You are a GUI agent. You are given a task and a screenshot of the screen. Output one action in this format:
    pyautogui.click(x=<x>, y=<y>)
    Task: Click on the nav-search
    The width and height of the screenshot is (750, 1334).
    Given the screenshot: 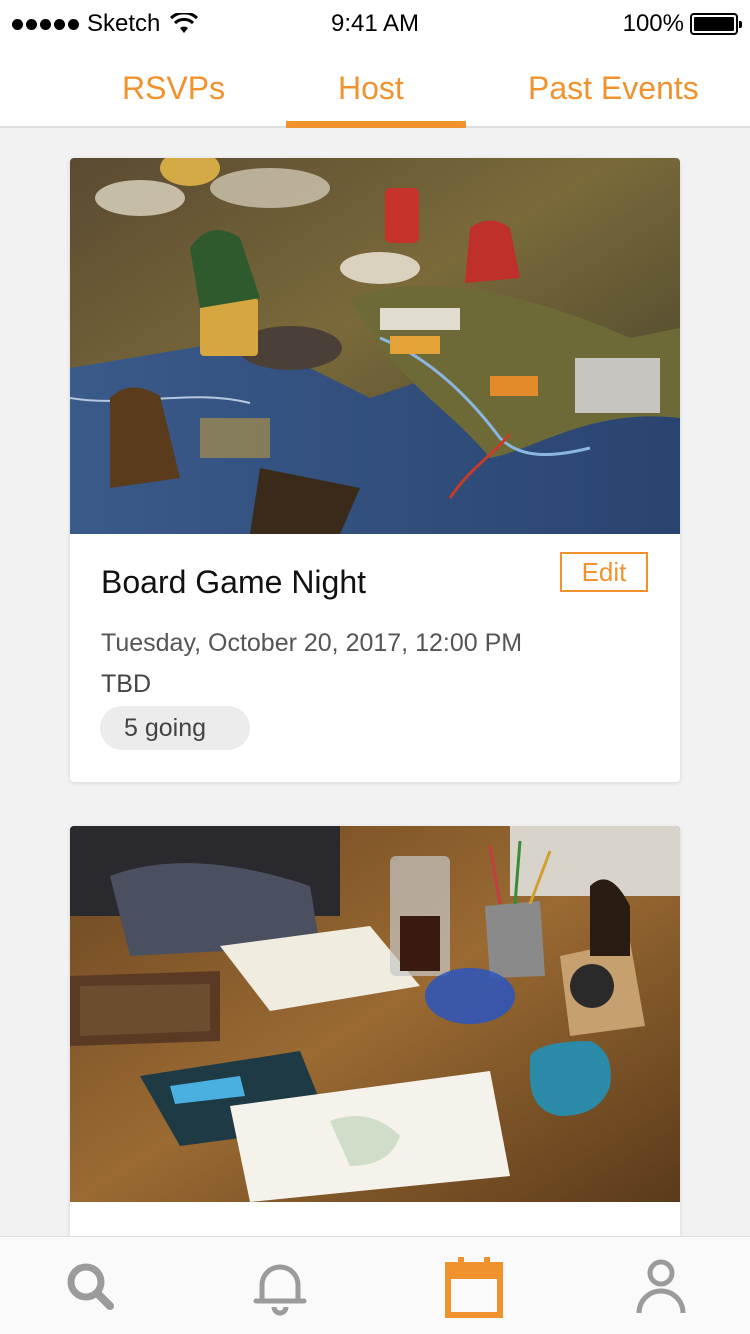 What is the action you would take?
    pyautogui.click(x=91, y=1287)
    